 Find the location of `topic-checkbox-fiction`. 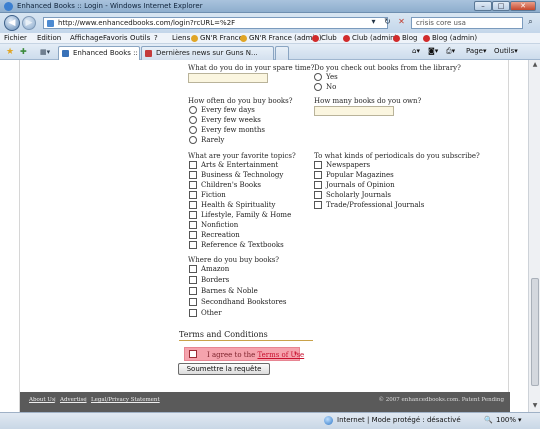

topic-checkbox-fiction is located at coordinates (193, 195).